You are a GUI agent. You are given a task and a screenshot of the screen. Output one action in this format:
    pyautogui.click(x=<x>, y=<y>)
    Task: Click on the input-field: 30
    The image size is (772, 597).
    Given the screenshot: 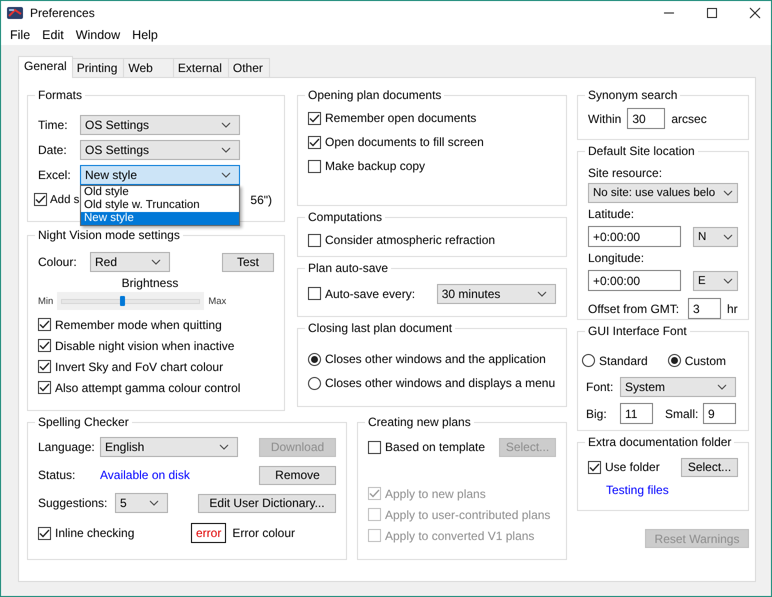 What is the action you would take?
    pyautogui.click(x=646, y=118)
    